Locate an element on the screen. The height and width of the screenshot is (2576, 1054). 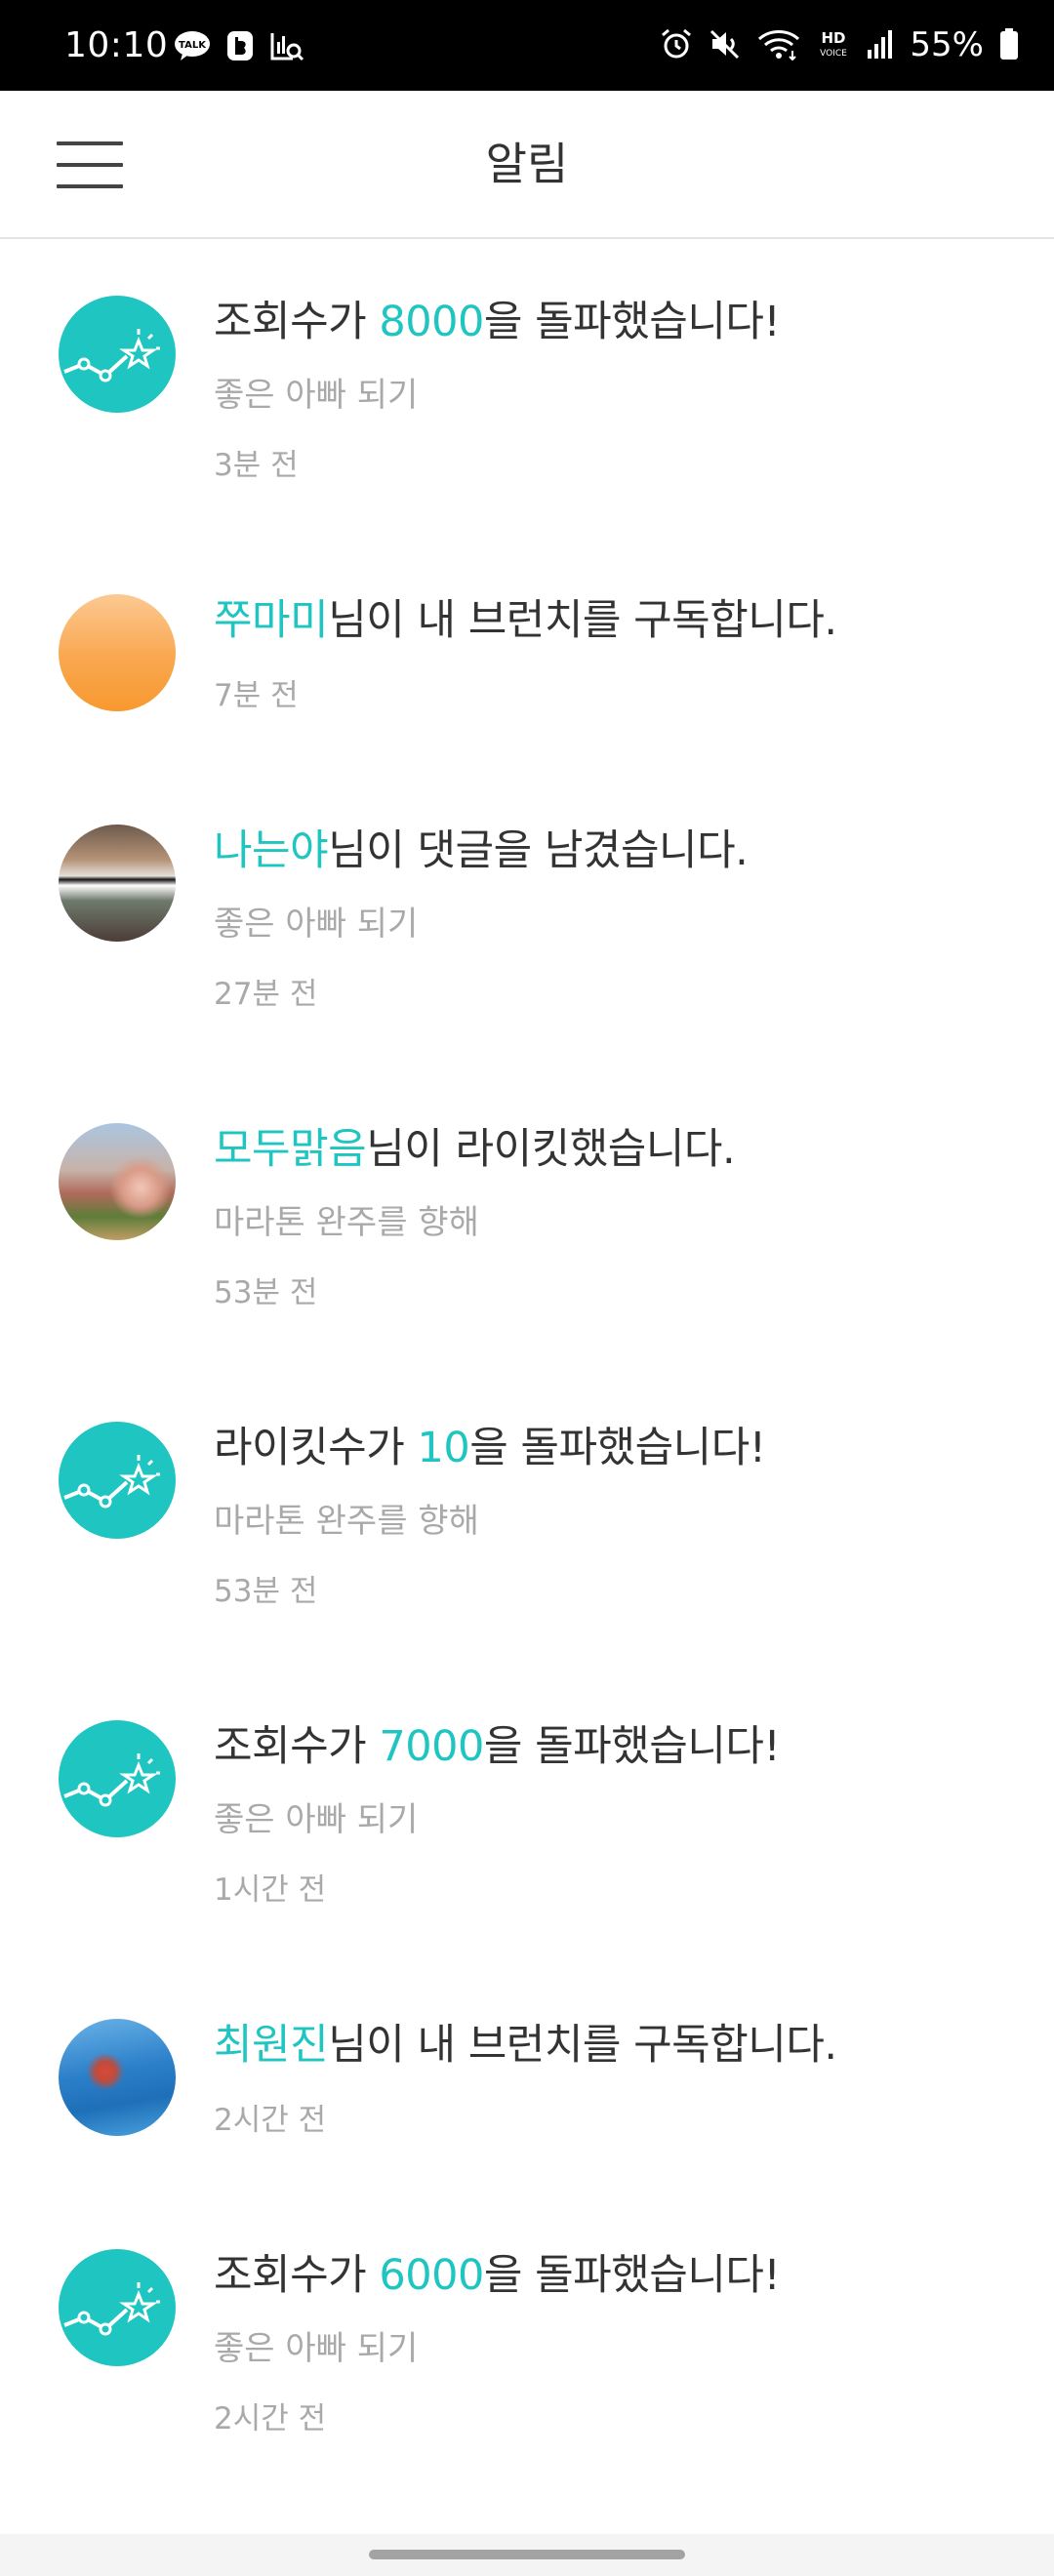
stats-search-icon is located at coordinates (286, 47).